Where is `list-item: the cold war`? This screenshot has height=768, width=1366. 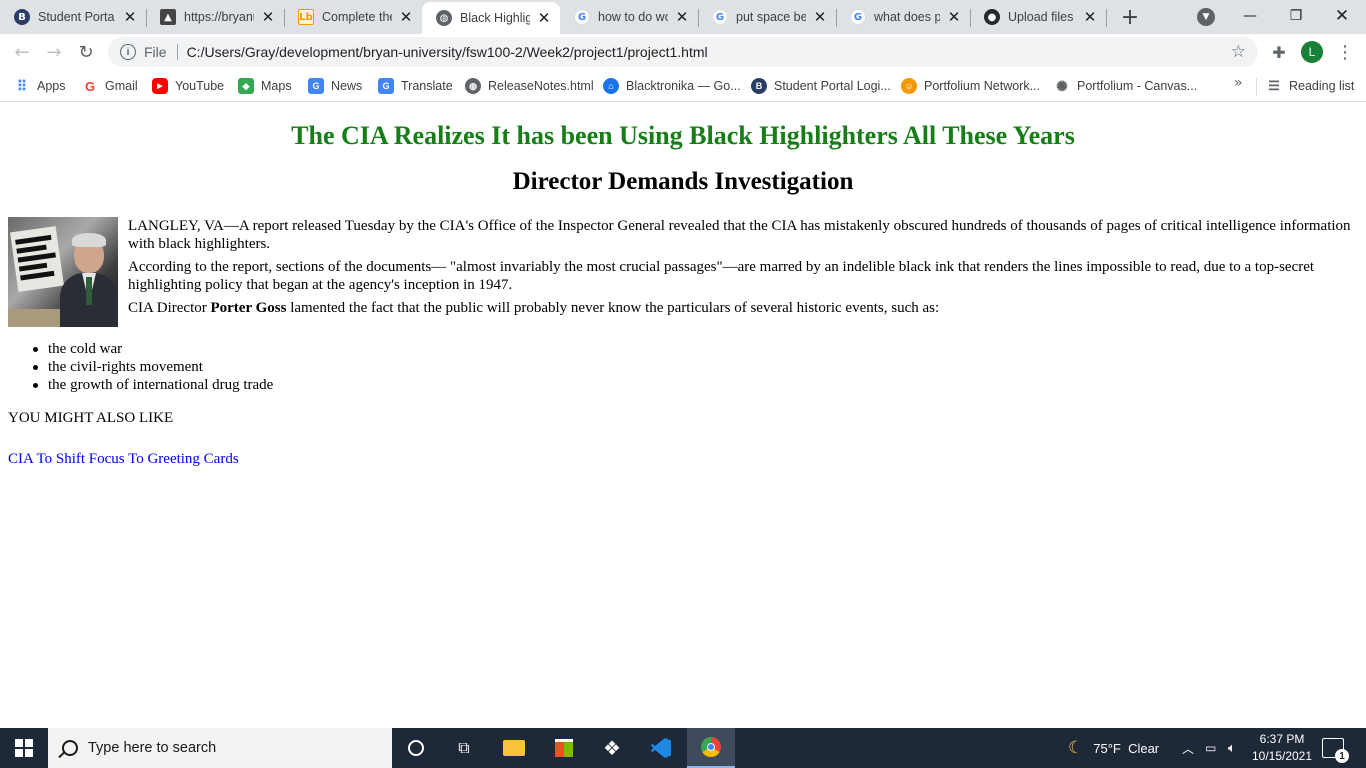
list-item: the cold war is located at coordinates (152, 349).